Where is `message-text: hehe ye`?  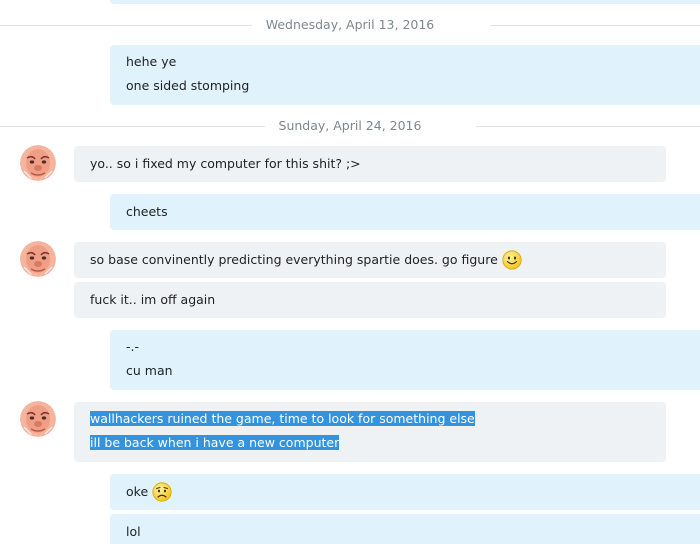 message-text: hehe ye is located at coordinates (151, 61).